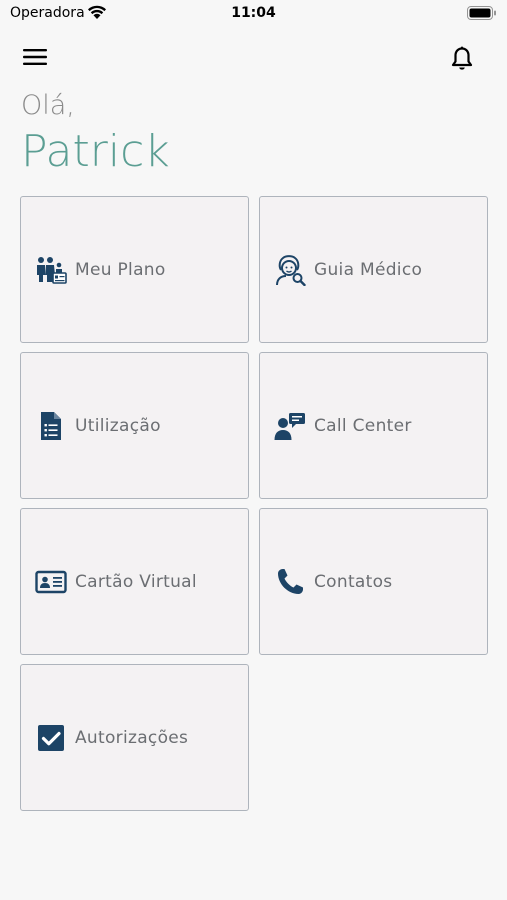 The height and width of the screenshot is (900, 507). Describe the element at coordinates (48, 105) in the screenshot. I see `greeting-text: Olá,` at that location.